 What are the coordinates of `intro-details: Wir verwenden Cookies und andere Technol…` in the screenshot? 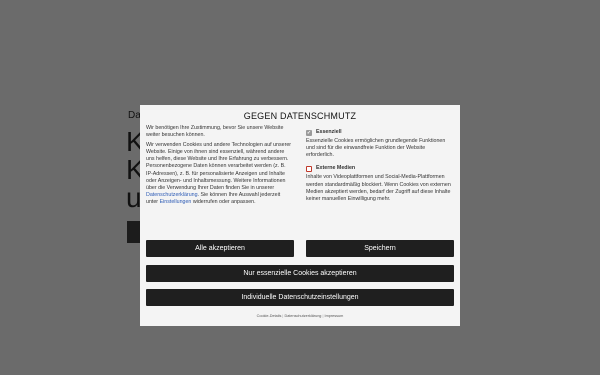 It's located at (219, 174).